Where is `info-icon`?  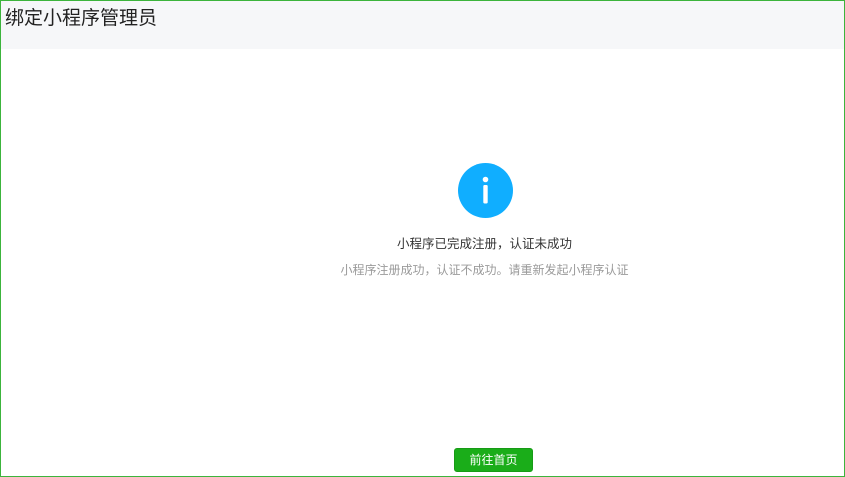 info-icon is located at coordinates (485, 190).